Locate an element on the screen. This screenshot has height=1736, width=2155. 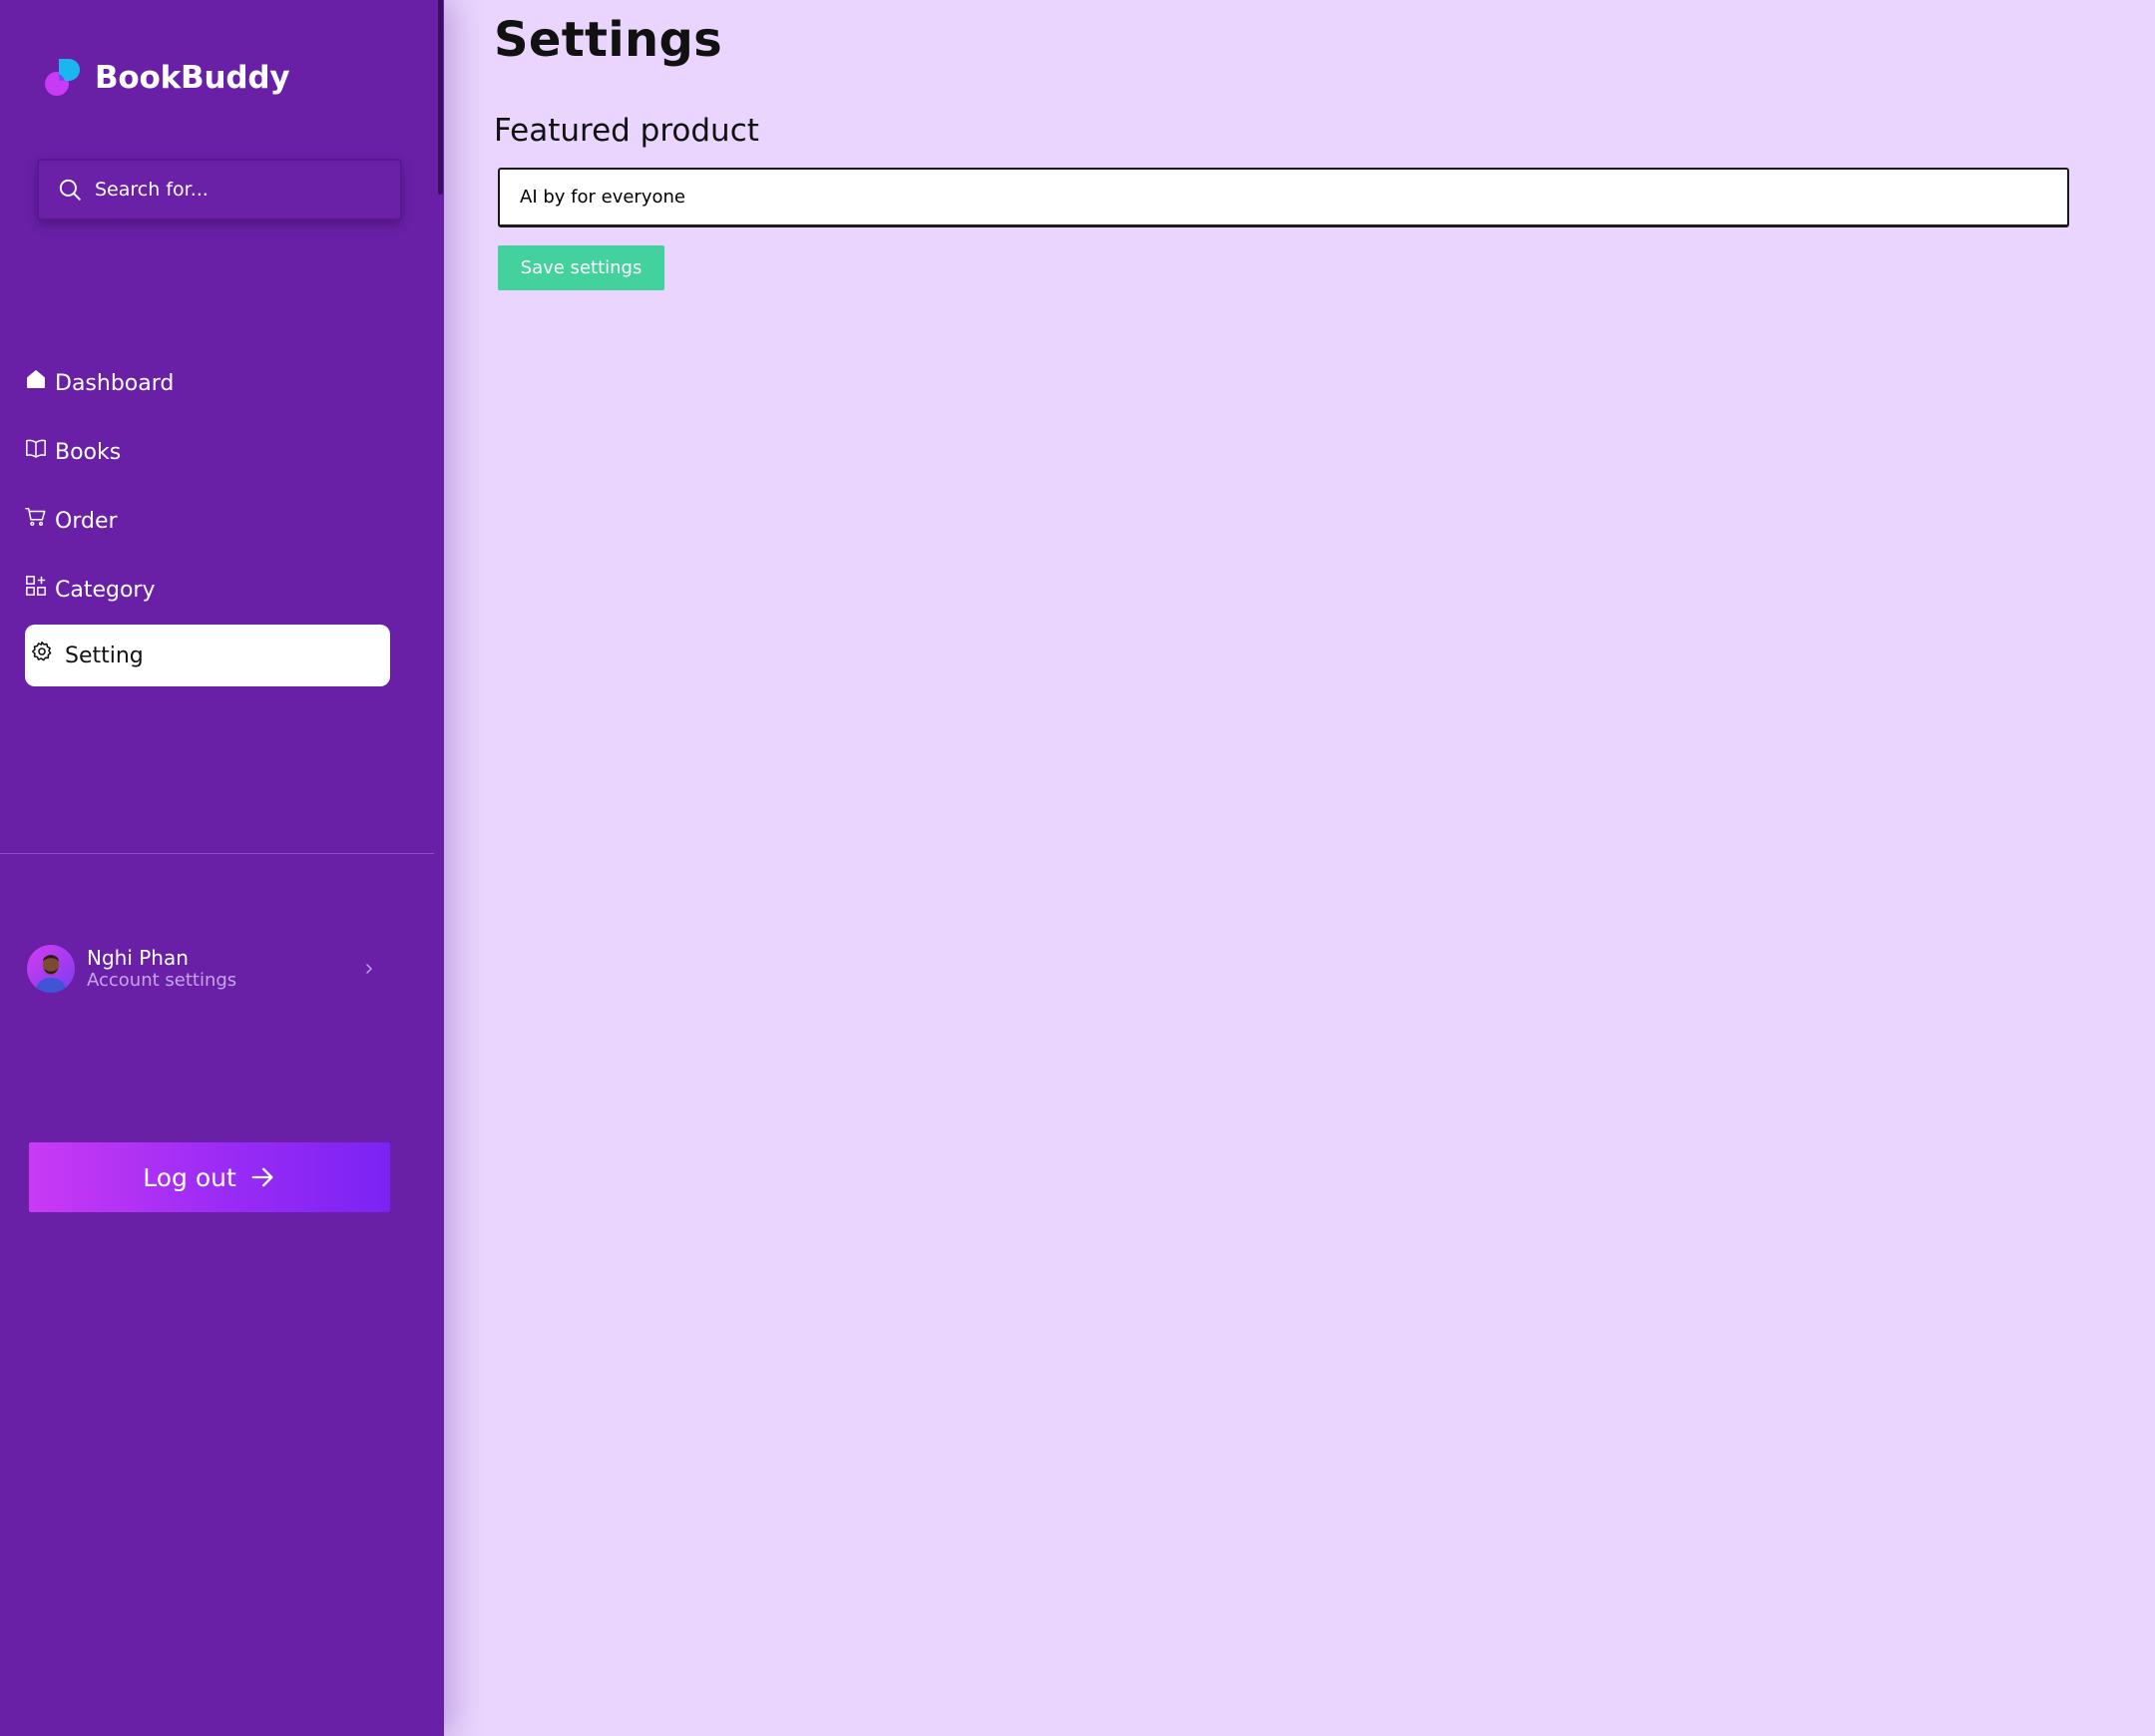
sidebar-item-label: Category is located at coordinates (105, 590).